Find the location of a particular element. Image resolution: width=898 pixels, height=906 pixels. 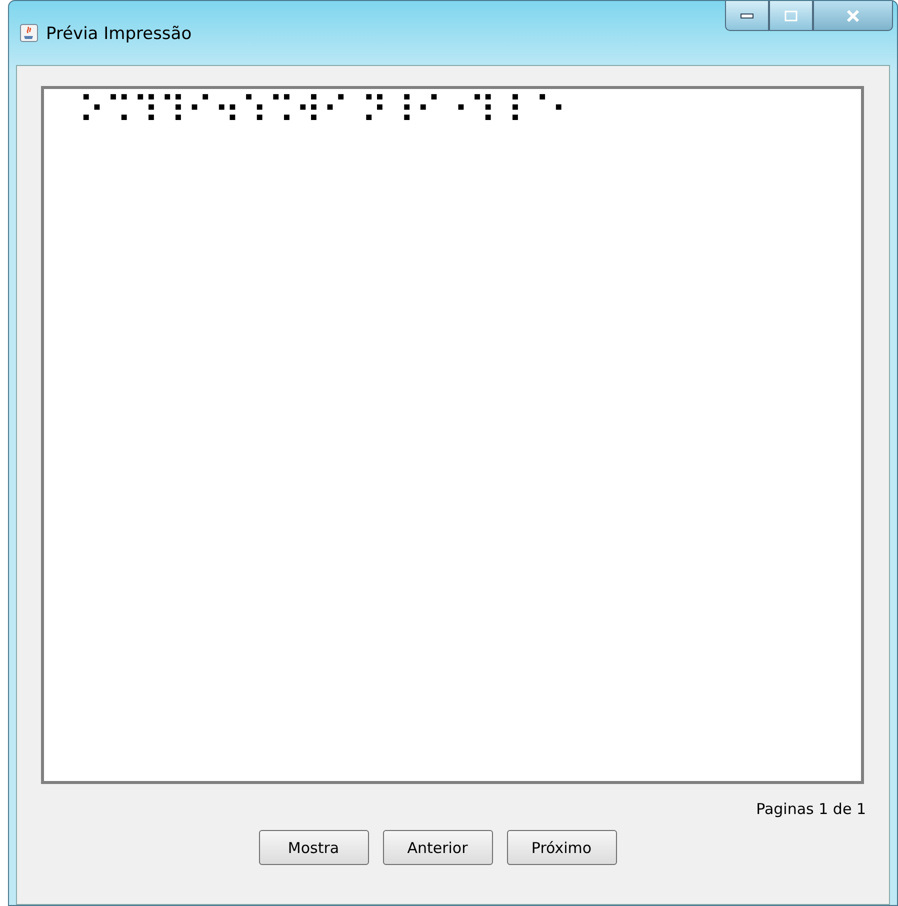

window-title: Prévia Impressão is located at coordinates (119, 34).